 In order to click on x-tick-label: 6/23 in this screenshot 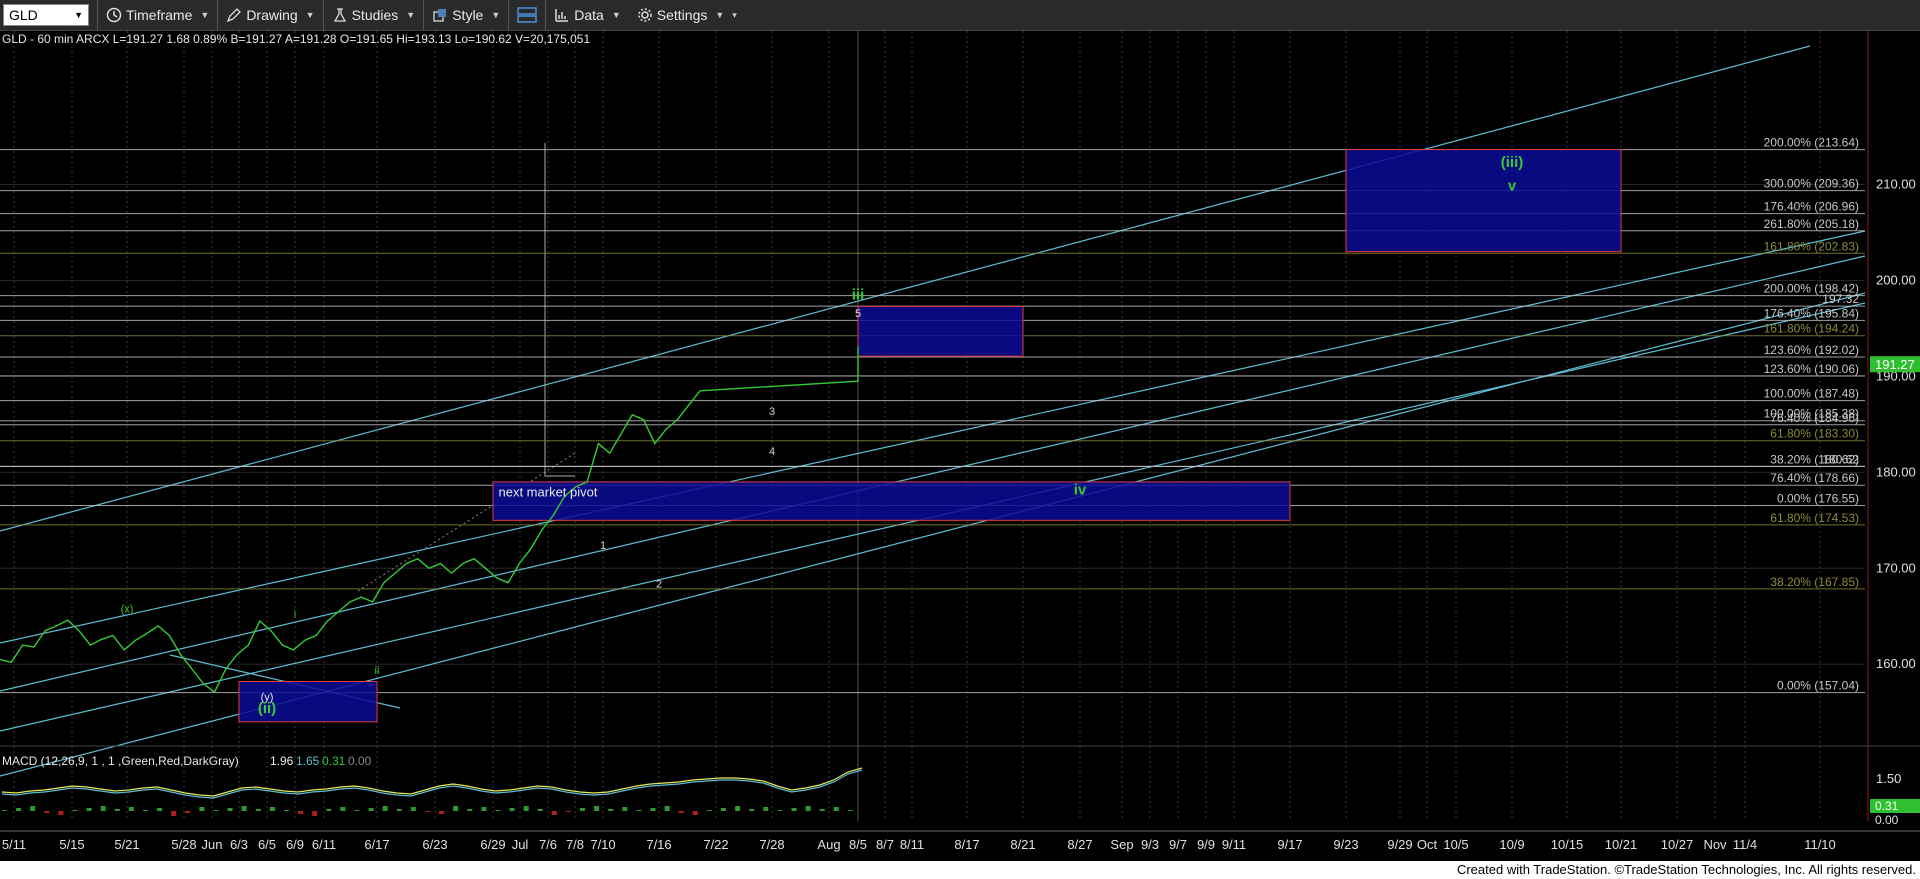, I will do `click(434, 844)`.